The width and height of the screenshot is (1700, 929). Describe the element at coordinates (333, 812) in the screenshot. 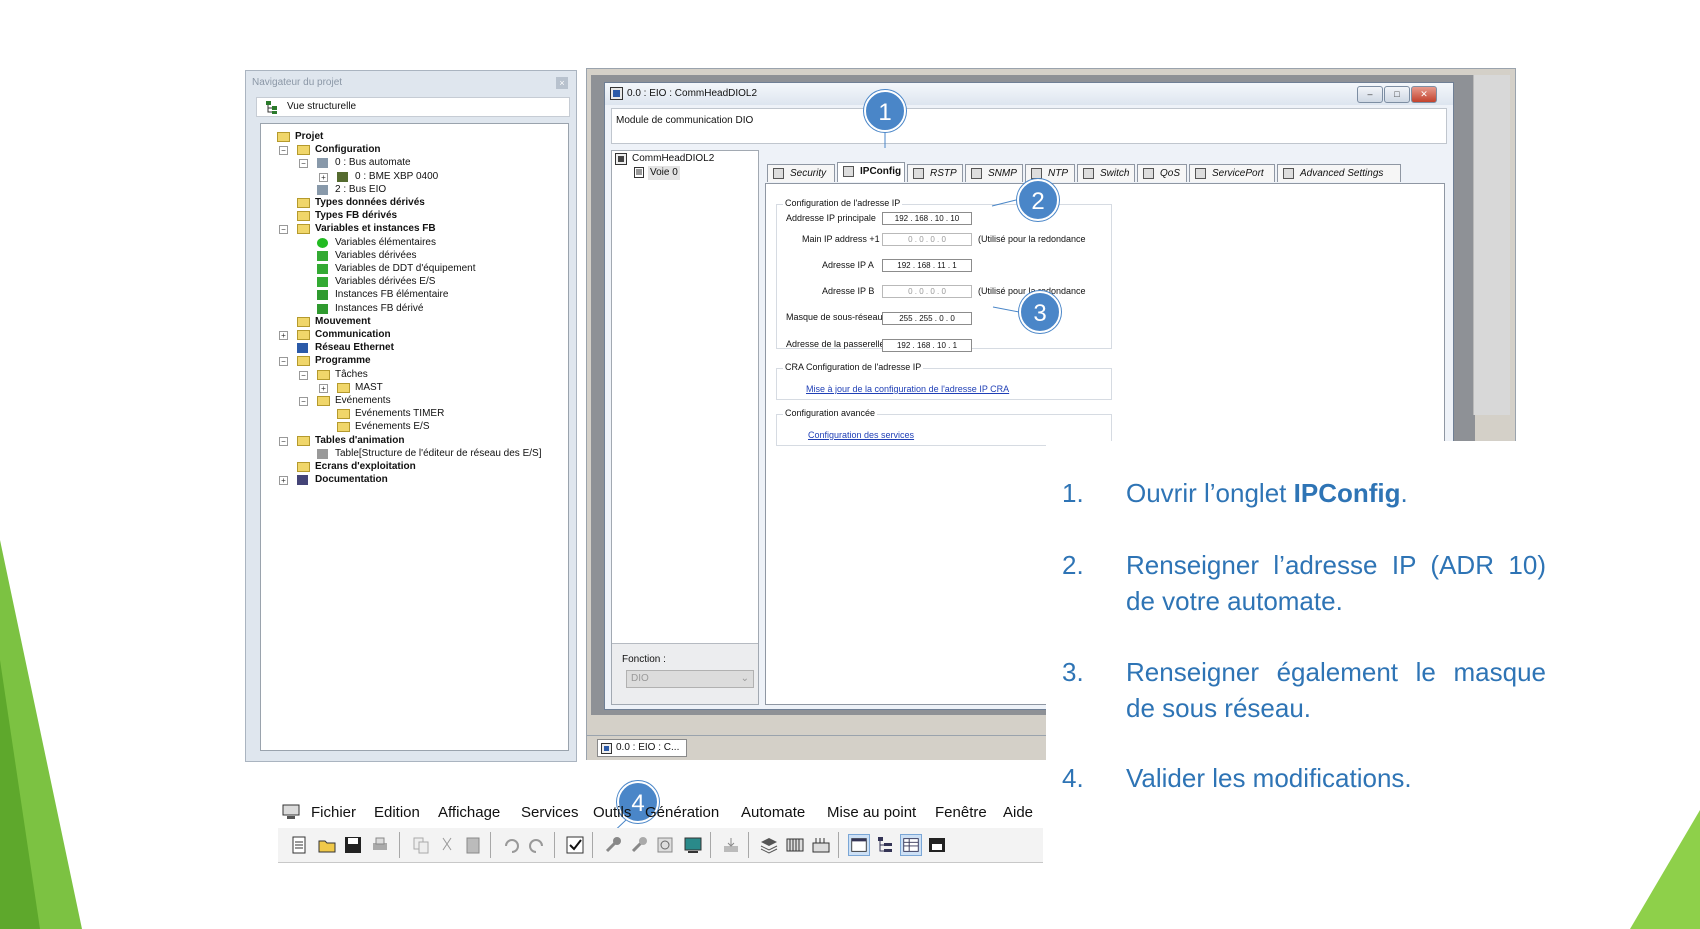

I see `menu-fichier: Fichier` at that location.